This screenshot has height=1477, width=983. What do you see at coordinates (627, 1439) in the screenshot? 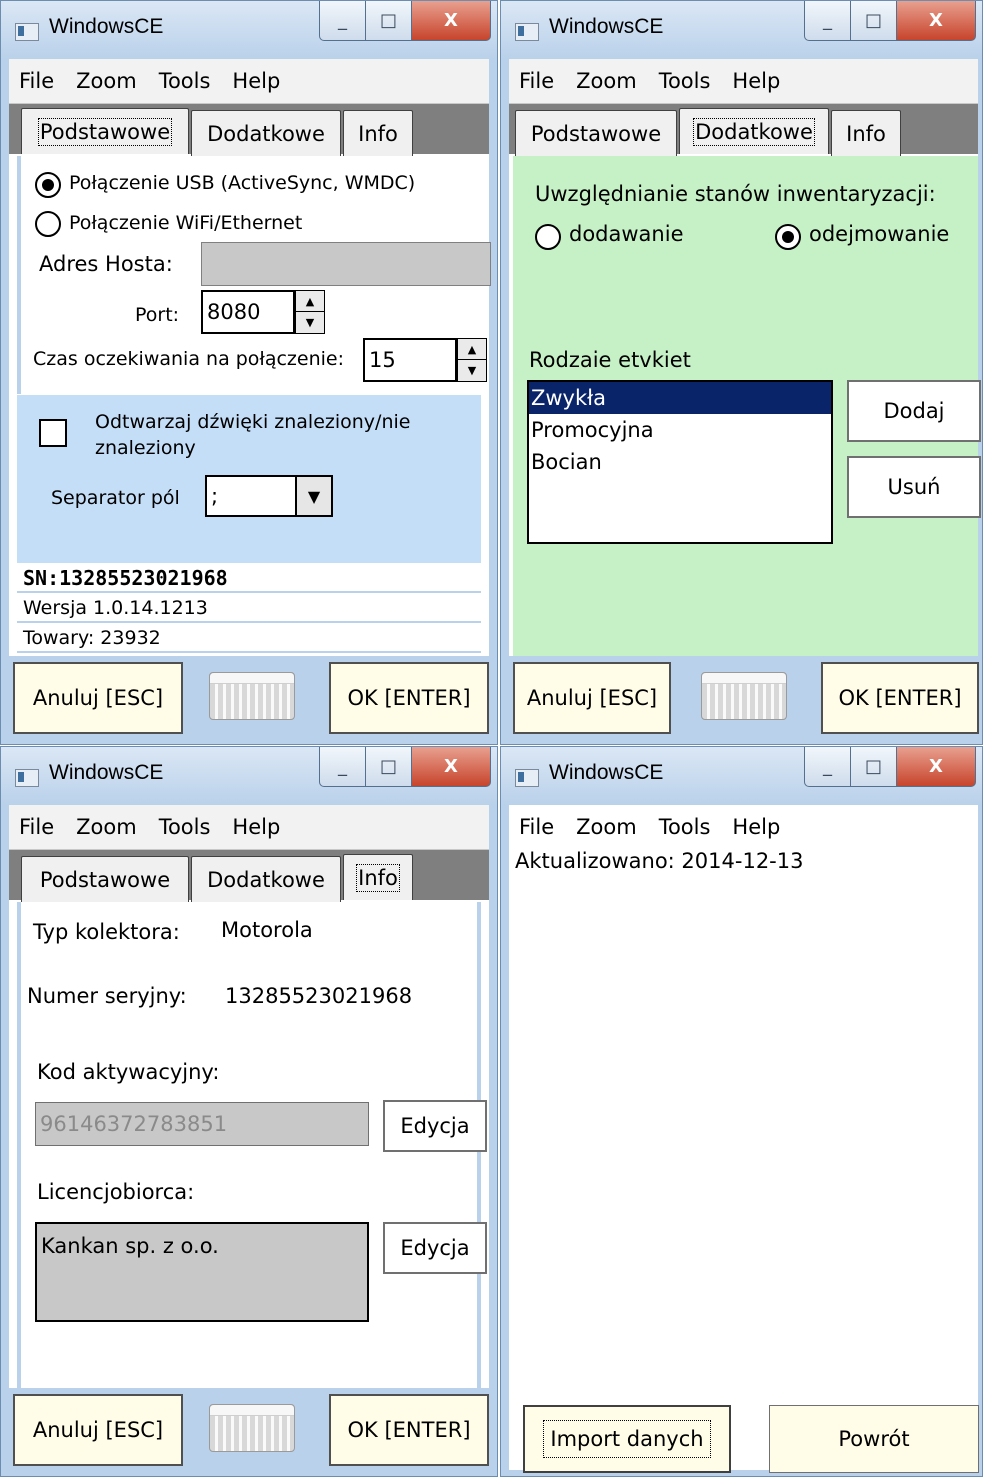
I see `import-data-button: Import danych` at bounding box center [627, 1439].